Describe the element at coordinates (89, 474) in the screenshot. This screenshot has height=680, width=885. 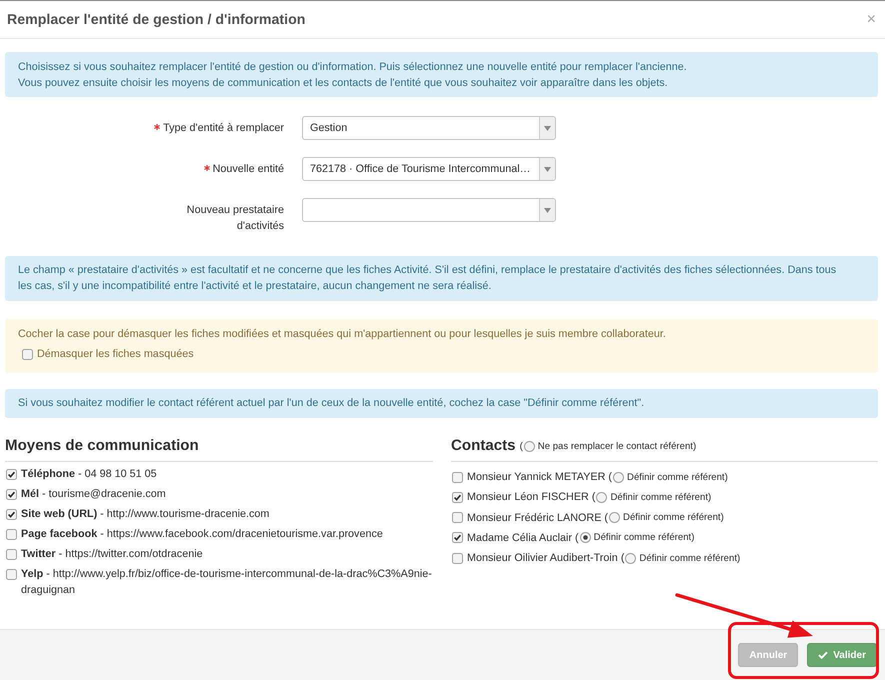
I see `communication-label: Téléphone - 04 98 10 51 05` at that location.